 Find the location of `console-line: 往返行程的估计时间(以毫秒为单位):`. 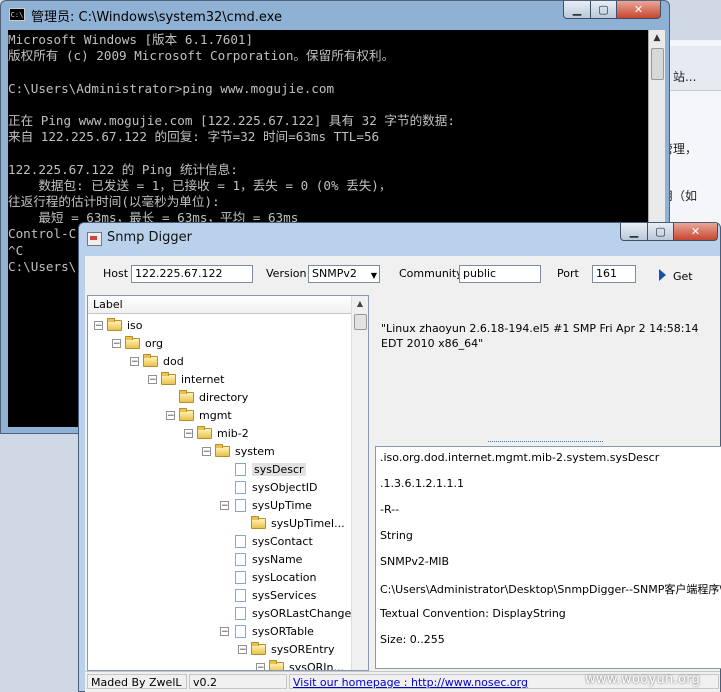

console-line: 往返行程的估计时间(以毫秒为单位): is located at coordinates (114, 202).